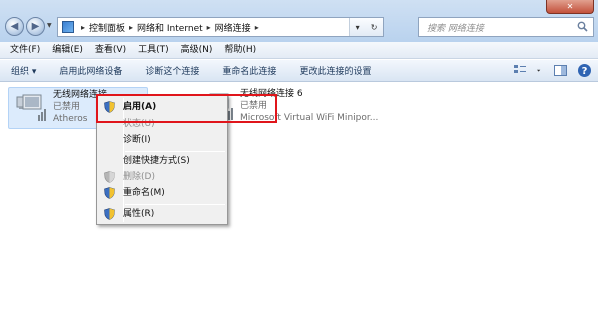 Image resolution: width=598 pixels, height=316 pixels. I want to click on close-button: ✕, so click(570, 7).